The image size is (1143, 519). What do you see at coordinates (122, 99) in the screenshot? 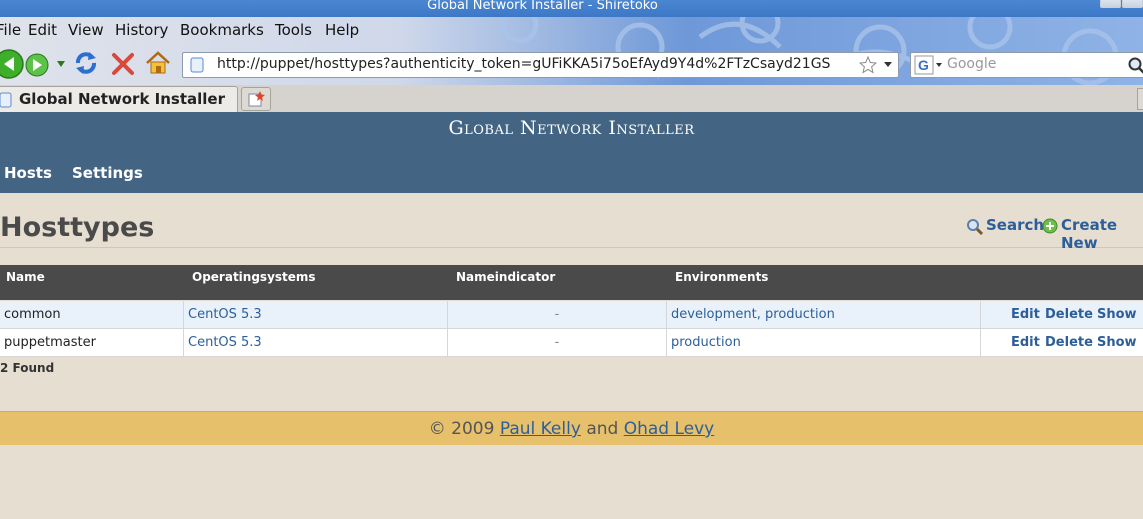
I see `tab-label: Global Network Installer` at bounding box center [122, 99].